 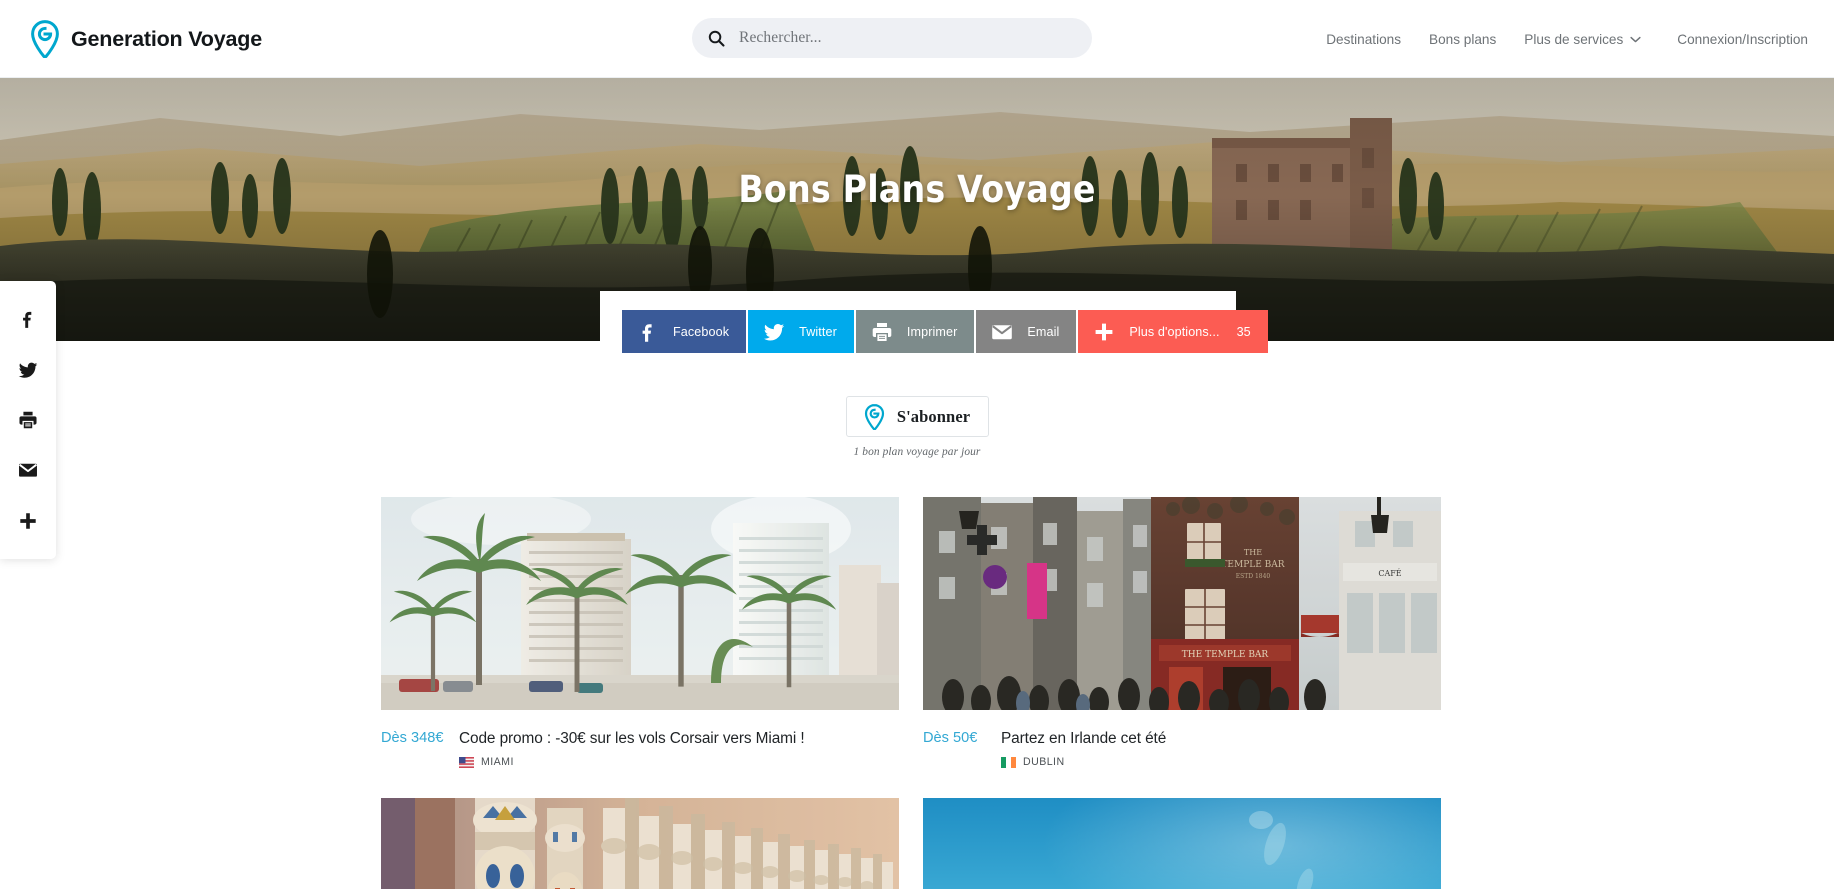 What do you see at coordinates (701, 331) in the screenshot?
I see `share-label: Facebook` at bounding box center [701, 331].